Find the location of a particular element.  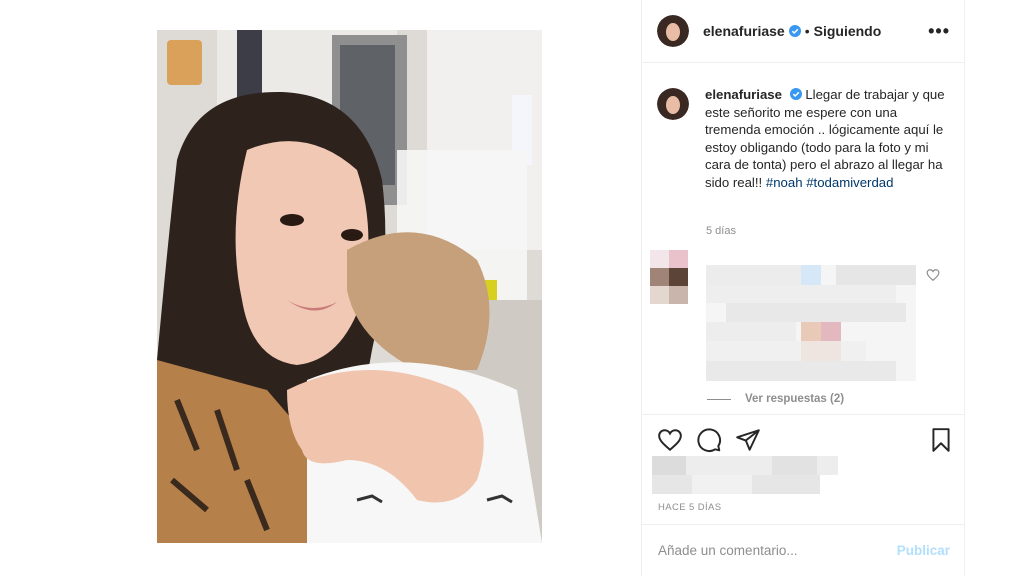

comment-like-icon is located at coordinates (933, 275).